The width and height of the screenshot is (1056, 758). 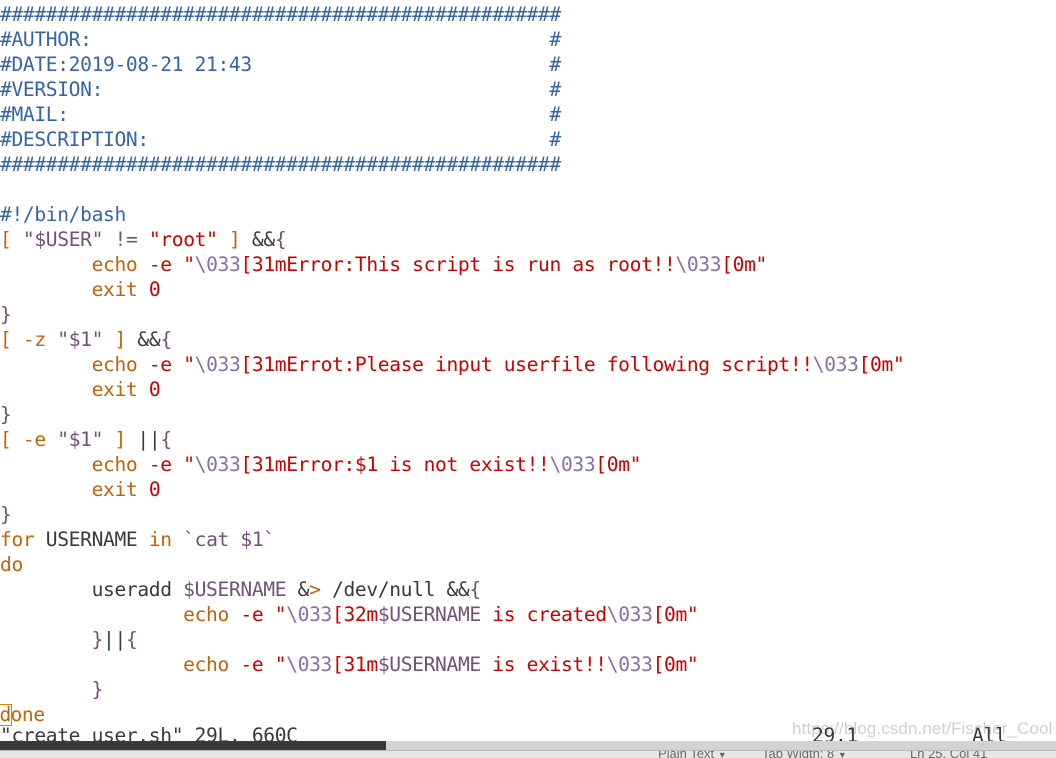 What do you see at coordinates (160, 539) in the screenshot?
I see `code-token-keyword-in: in` at bounding box center [160, 539].